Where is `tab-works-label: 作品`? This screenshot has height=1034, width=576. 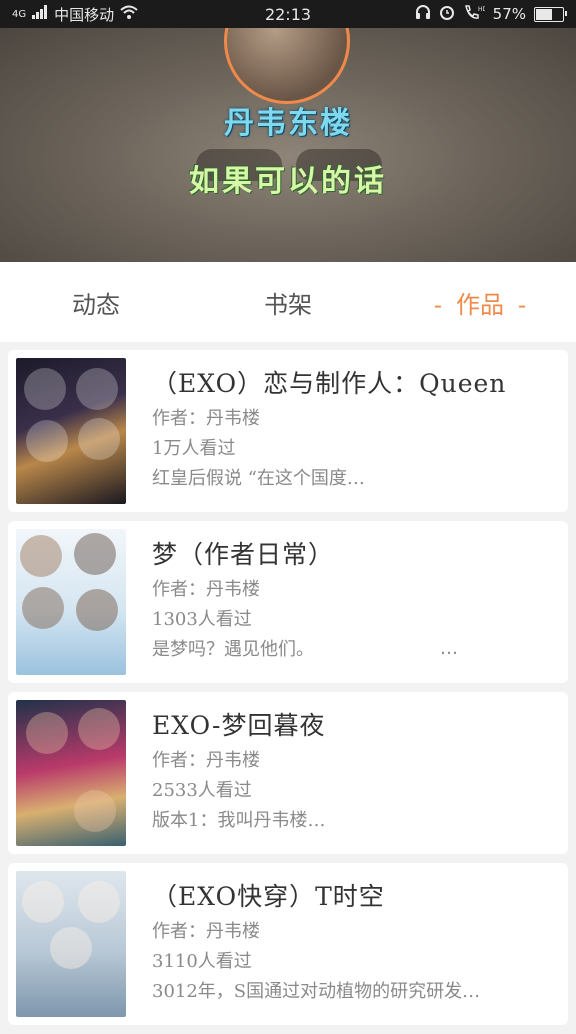
tab-works-label: 作品 is located at coordinates (480, 304).